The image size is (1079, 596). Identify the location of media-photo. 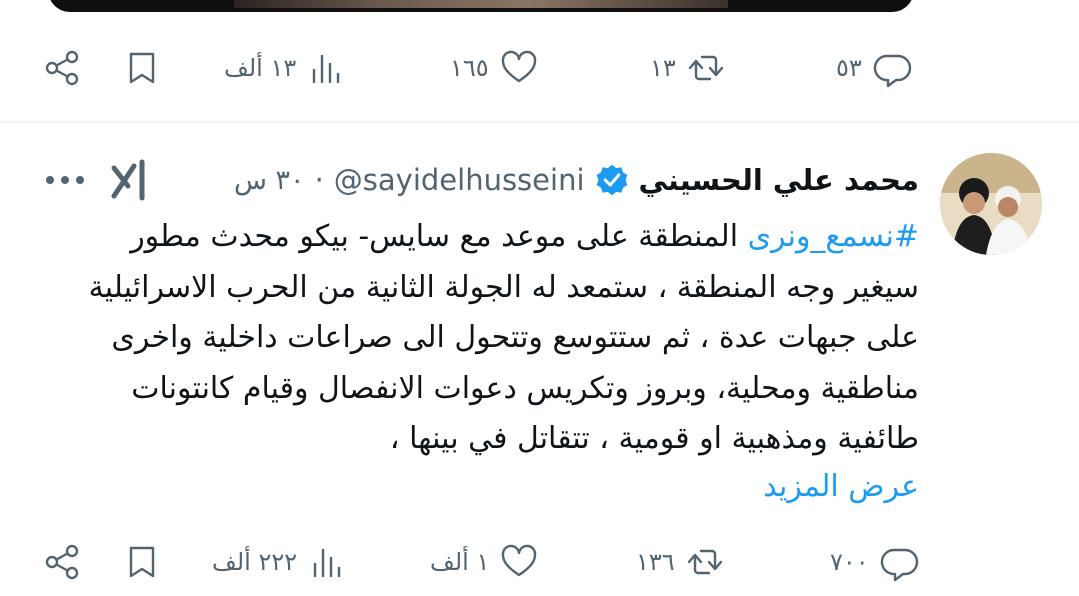
(481, 4).